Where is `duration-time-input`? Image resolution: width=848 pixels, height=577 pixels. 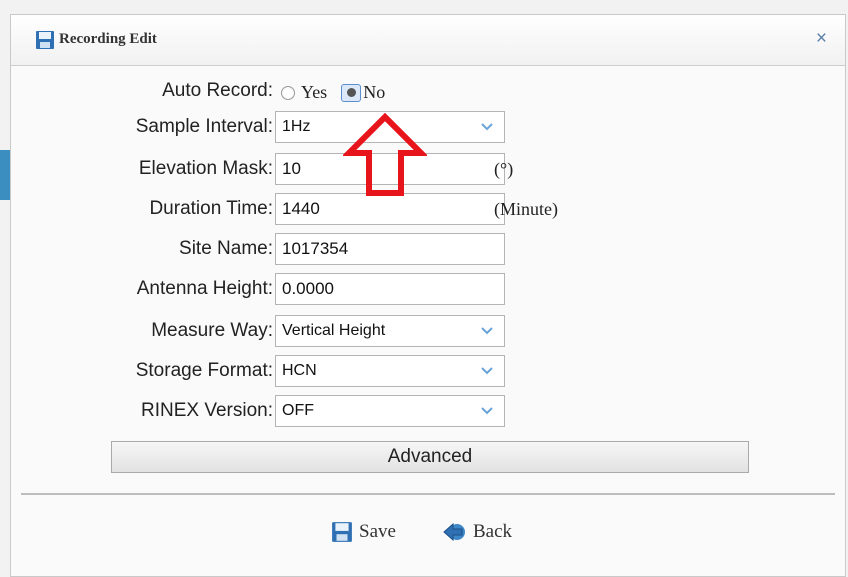 duration-time-input is located at coordinates (390, 209).